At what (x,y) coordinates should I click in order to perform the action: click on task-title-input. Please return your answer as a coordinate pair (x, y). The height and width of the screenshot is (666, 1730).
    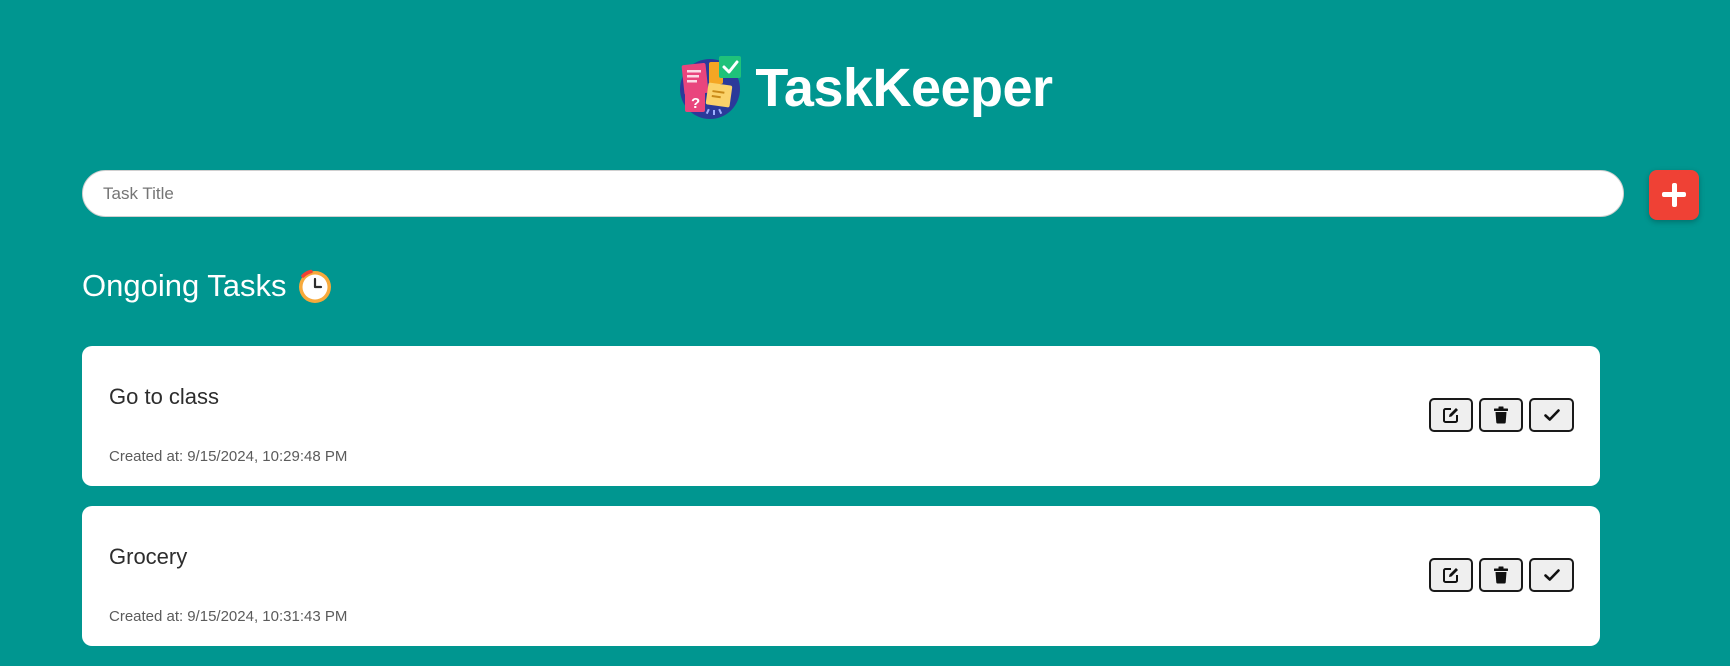
    Looking at the image, I should click on (853, 193).